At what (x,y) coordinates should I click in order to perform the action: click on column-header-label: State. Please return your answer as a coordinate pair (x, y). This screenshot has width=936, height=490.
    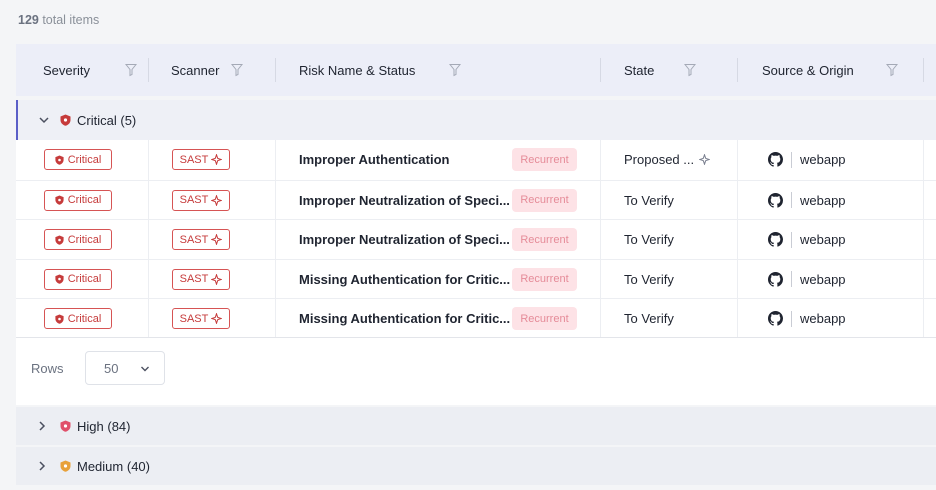
    Looking at the image, I should click on (639, 70).